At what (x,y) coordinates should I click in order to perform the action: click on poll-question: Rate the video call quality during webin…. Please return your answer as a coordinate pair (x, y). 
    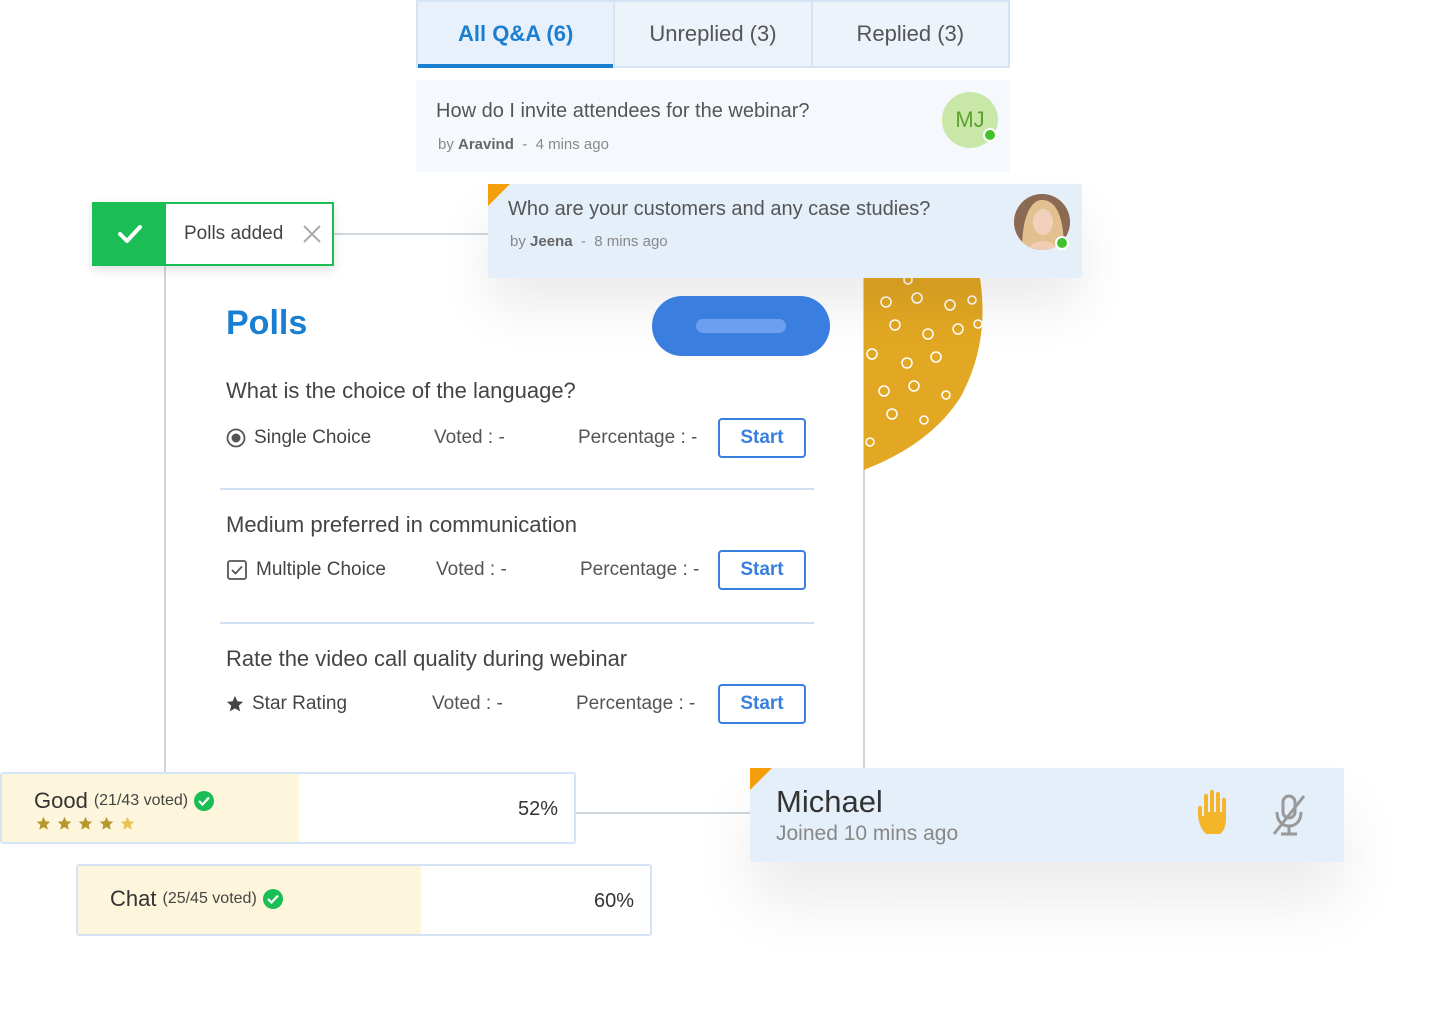
    Looking at the image, I should click on (427, 658).